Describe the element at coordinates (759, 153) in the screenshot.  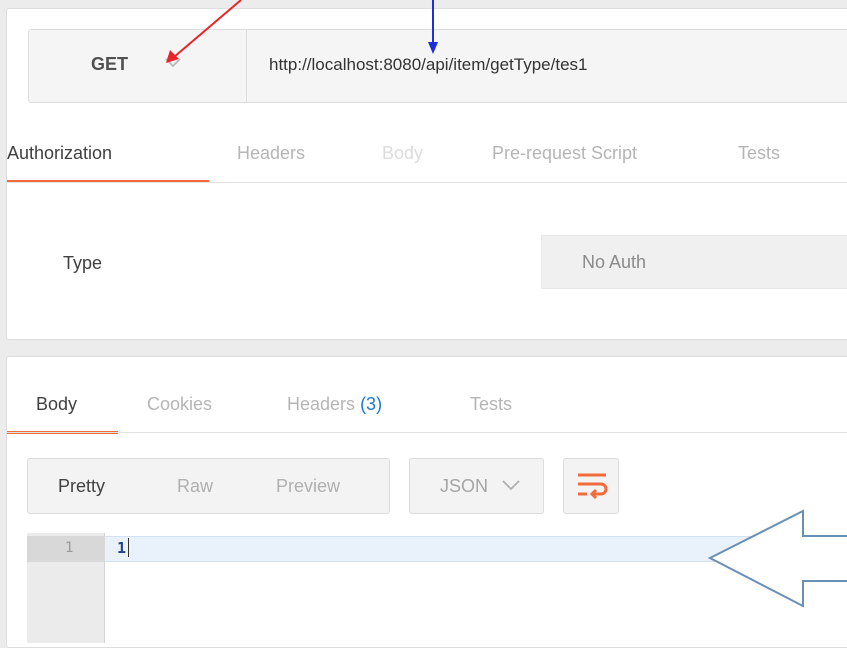
I see `tab-tests: Tests` at that location.